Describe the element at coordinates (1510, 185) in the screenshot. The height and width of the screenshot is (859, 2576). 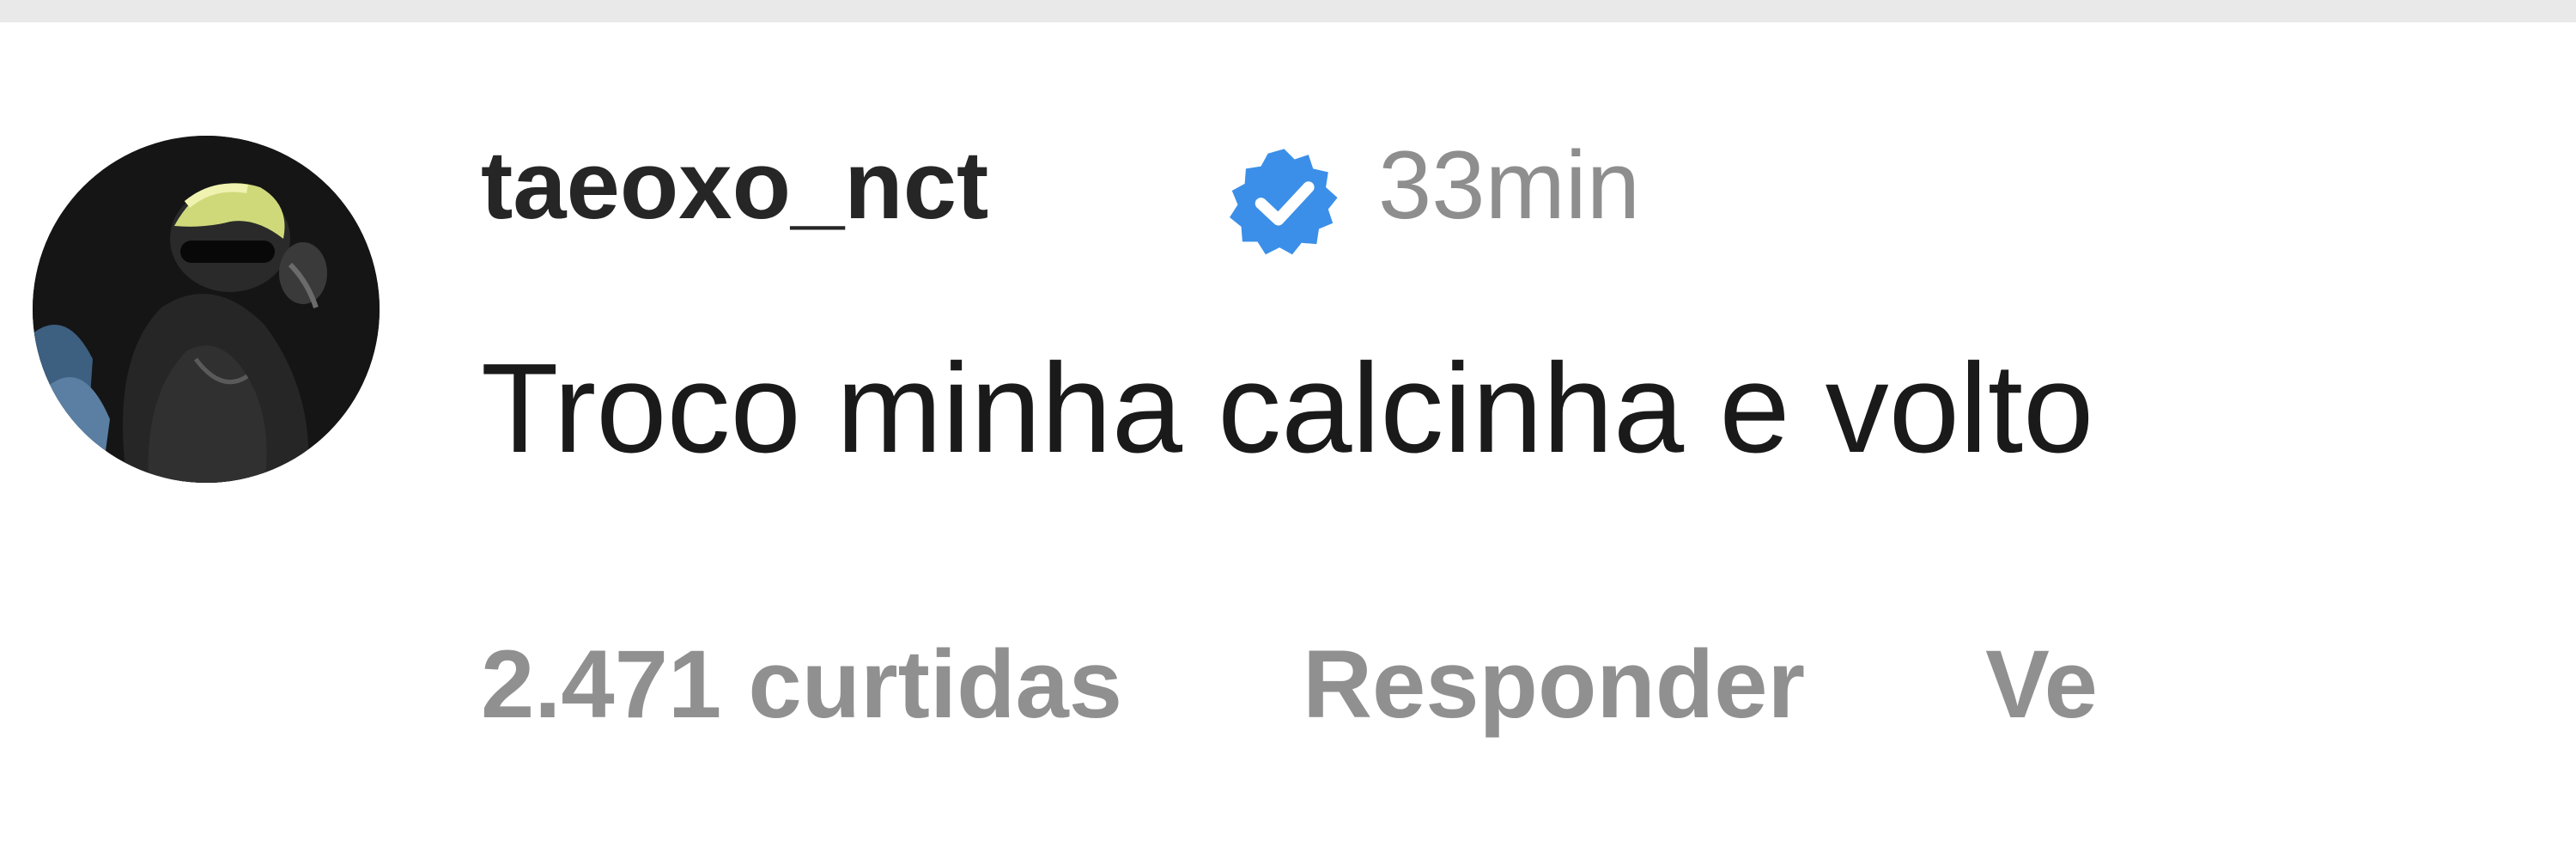
I see `comment-timestamp: 33min` at that location.